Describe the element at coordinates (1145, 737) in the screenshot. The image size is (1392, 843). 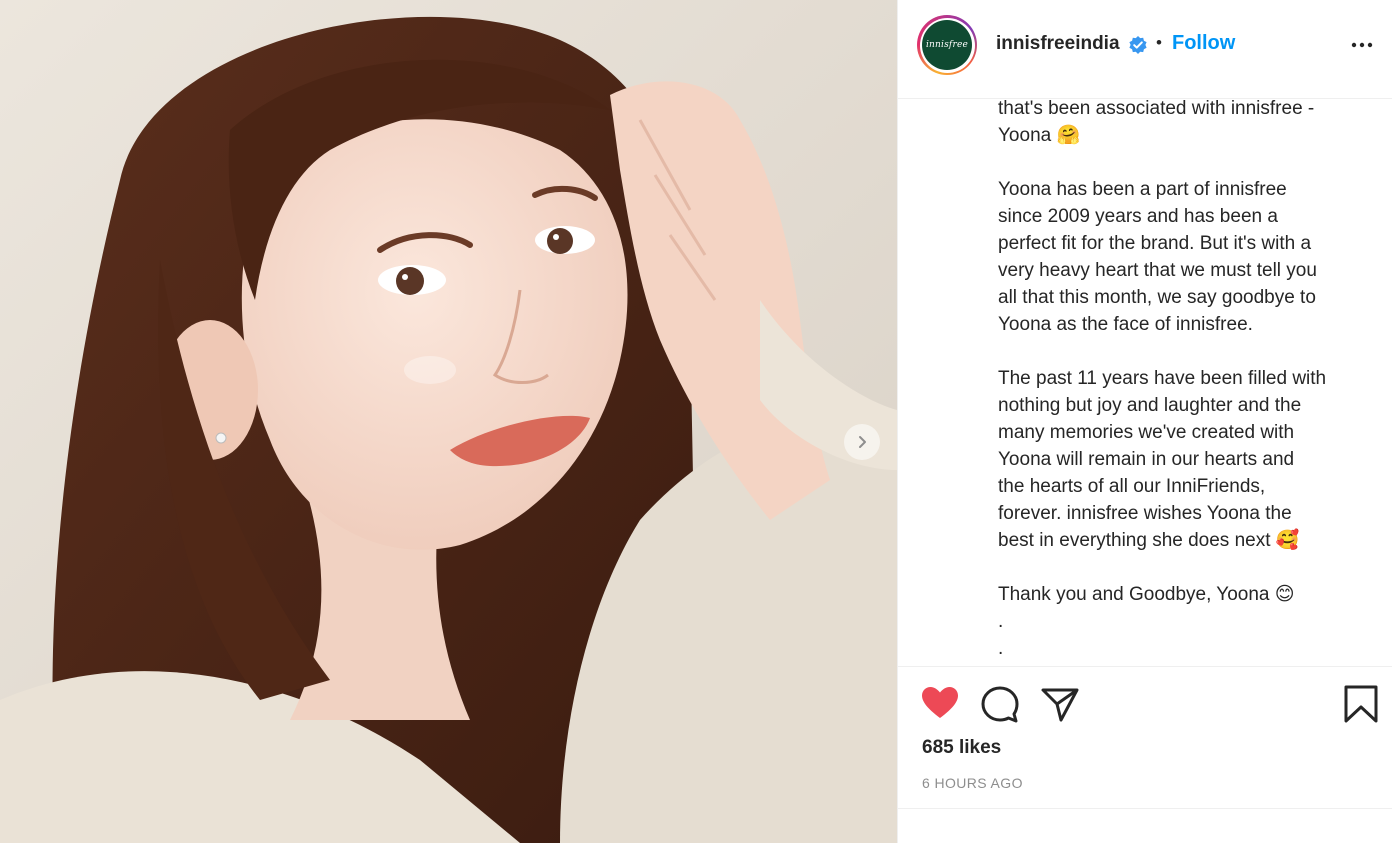
I see `post-actions: 685 likes 6 HOURS AGO` at that location.